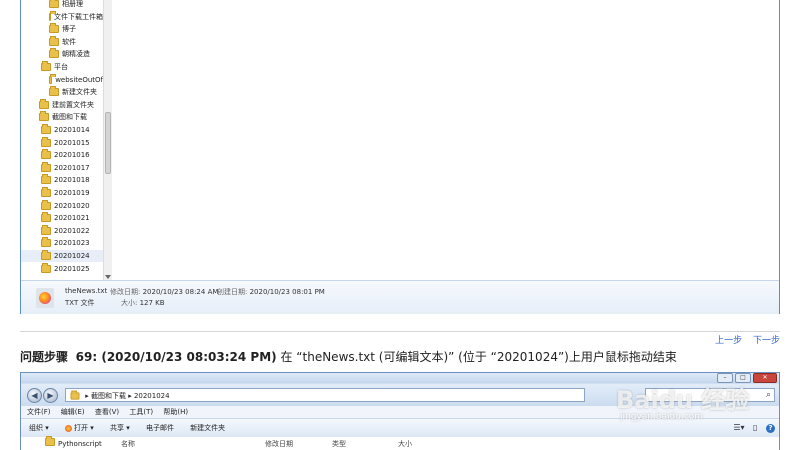 The width and height of the screenshot is (800, 450). I want to click on menu-view: 查看(V), so click(107, 412).